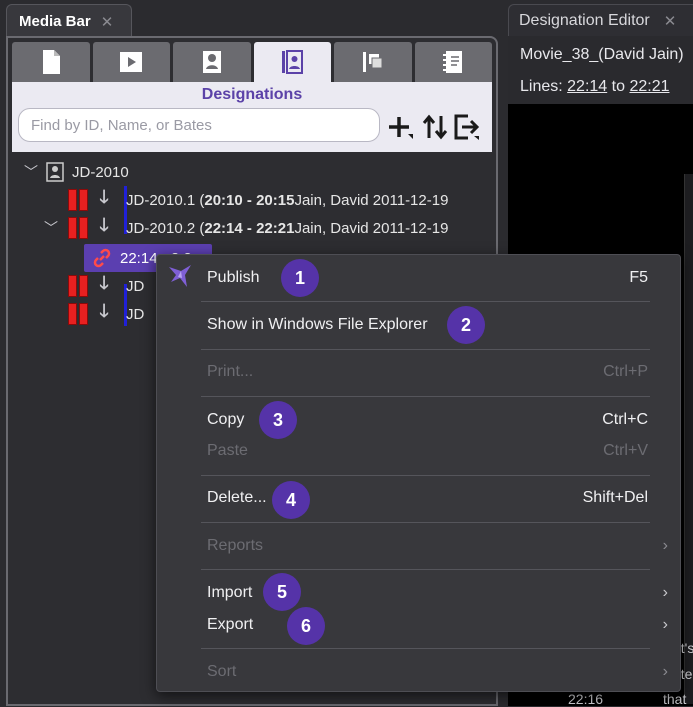 The height and width of the screenshot is (707, 693). Describe the element at coordinates (317, 324) in the screenshot. I see `menu-item-label: Show in Windows File Explorer` at that location.